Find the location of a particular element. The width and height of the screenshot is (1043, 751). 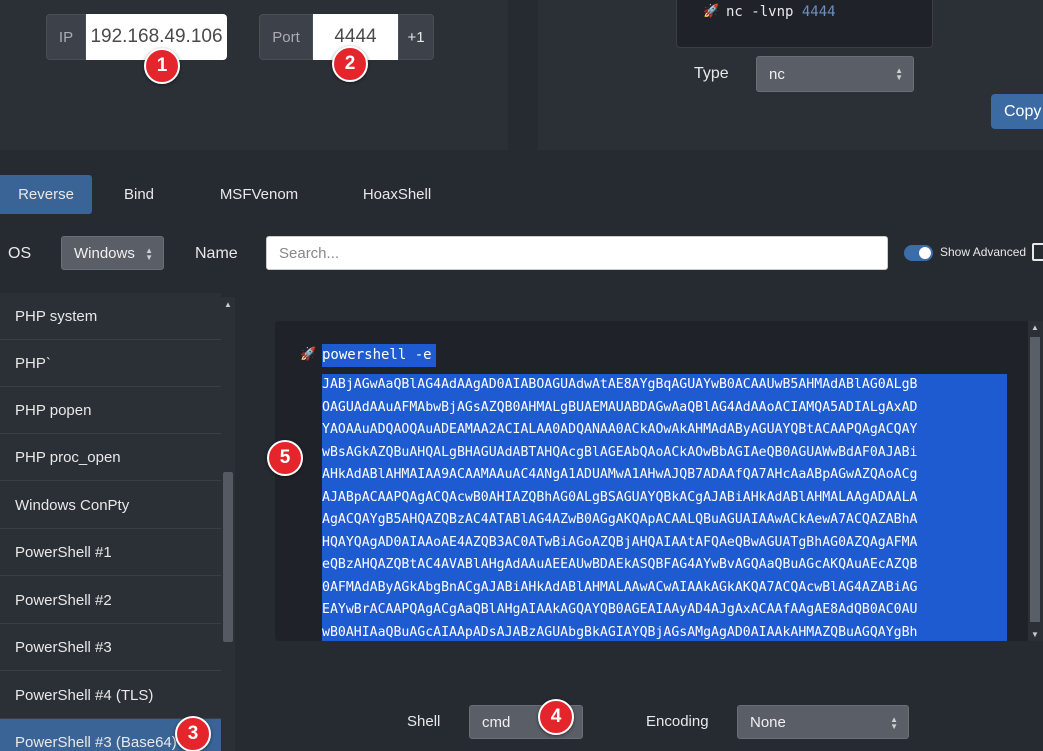

tab-bind: Bind is located at coordinates (139, 194).